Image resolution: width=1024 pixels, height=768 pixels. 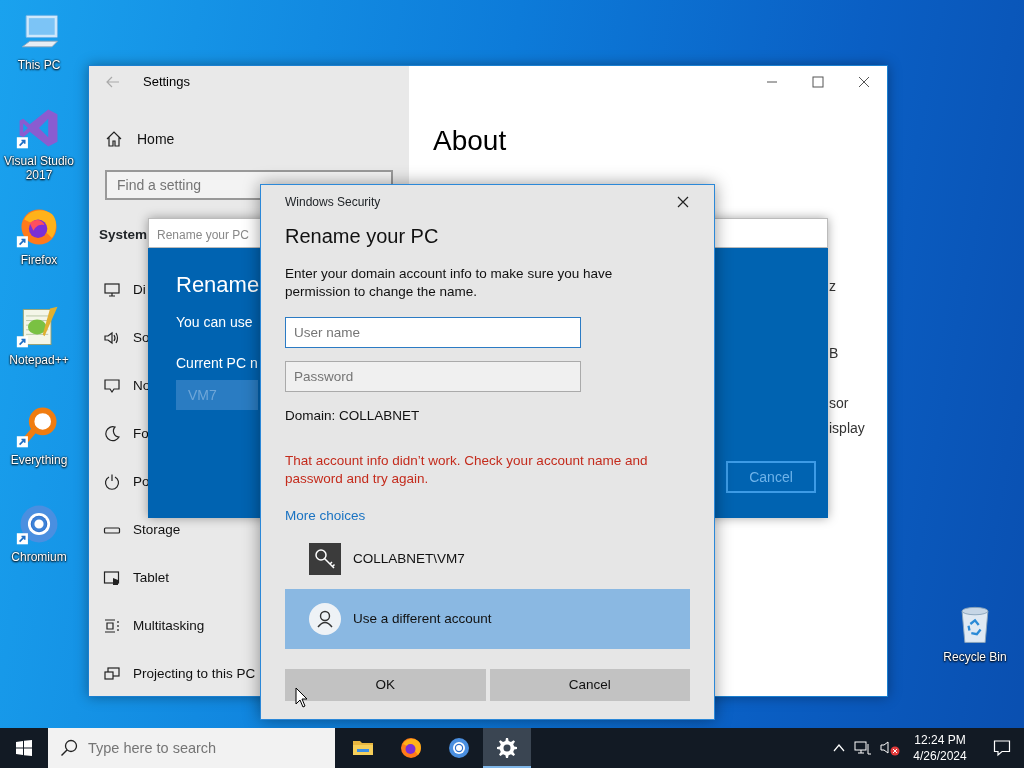 What do you see at coordinates (832, 286) in the screenshot?
I see `text-fragment: z` at bounding box center [832, 286].